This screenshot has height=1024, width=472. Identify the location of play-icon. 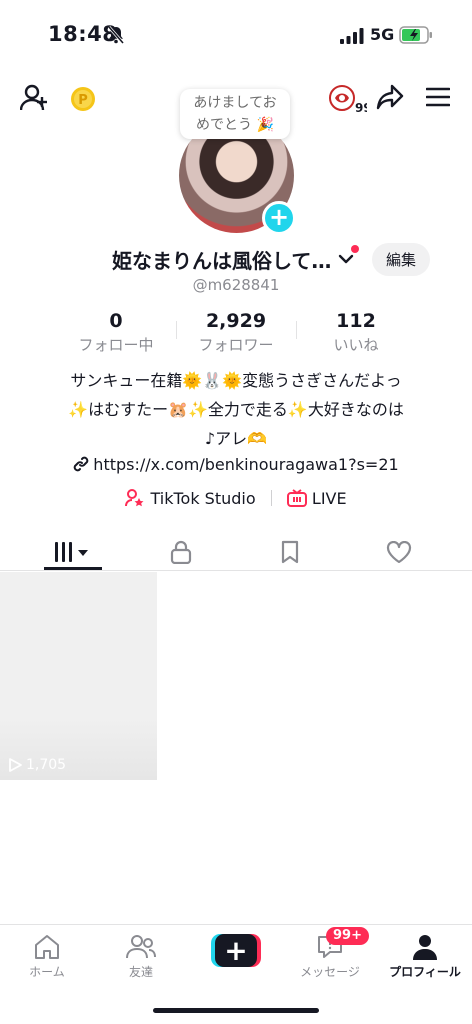
(15, 765).